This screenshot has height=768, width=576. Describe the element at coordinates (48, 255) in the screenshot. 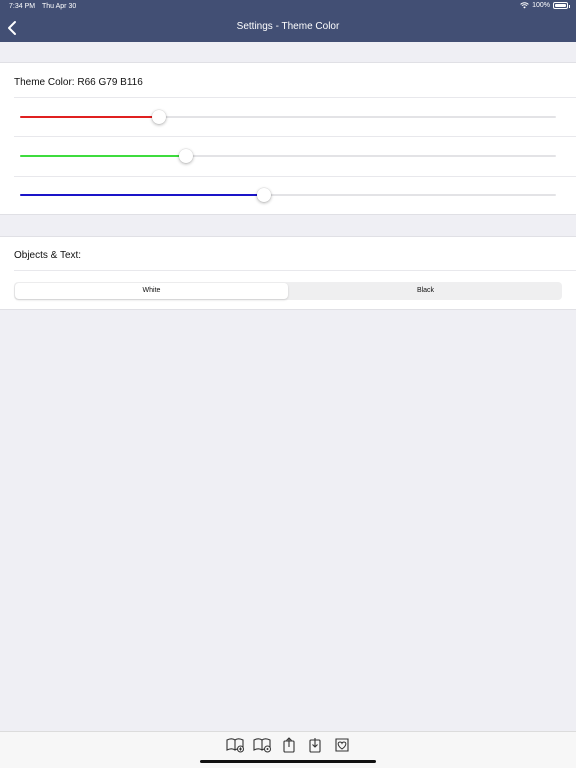

I see `objects-text-label: Objects & Text:` at that location.